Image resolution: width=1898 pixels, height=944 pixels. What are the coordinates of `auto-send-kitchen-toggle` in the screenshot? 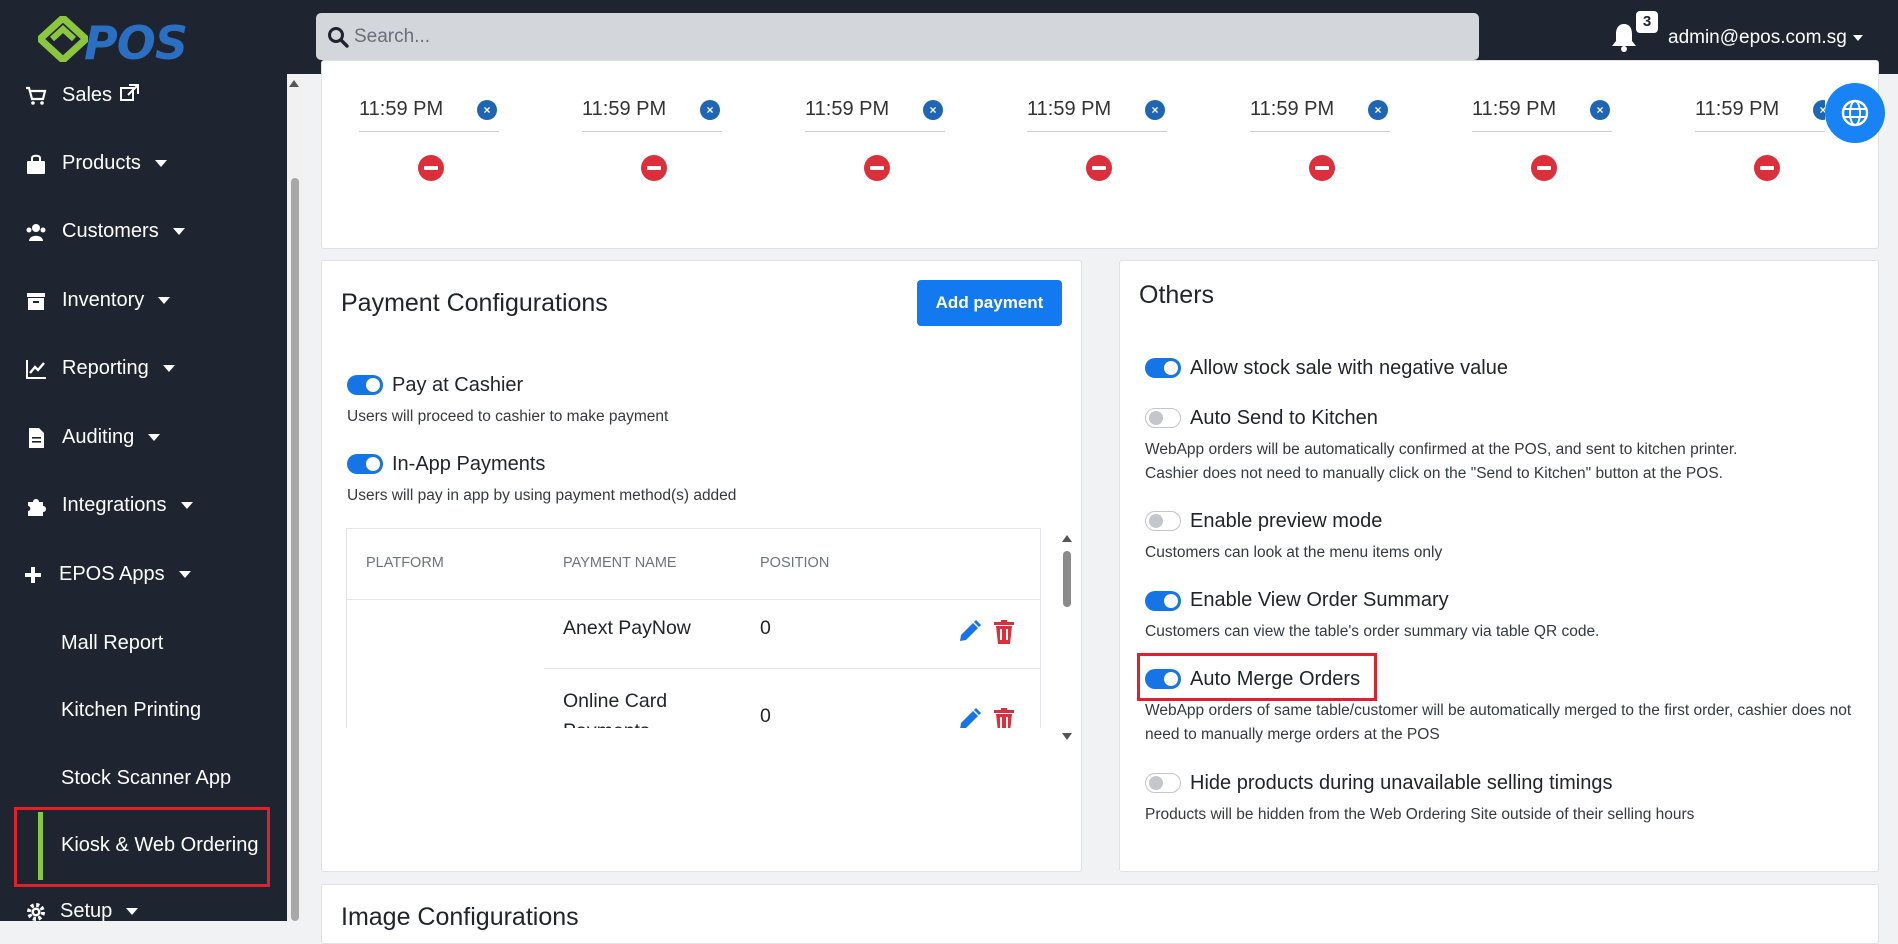 It's located at (1163, 418).